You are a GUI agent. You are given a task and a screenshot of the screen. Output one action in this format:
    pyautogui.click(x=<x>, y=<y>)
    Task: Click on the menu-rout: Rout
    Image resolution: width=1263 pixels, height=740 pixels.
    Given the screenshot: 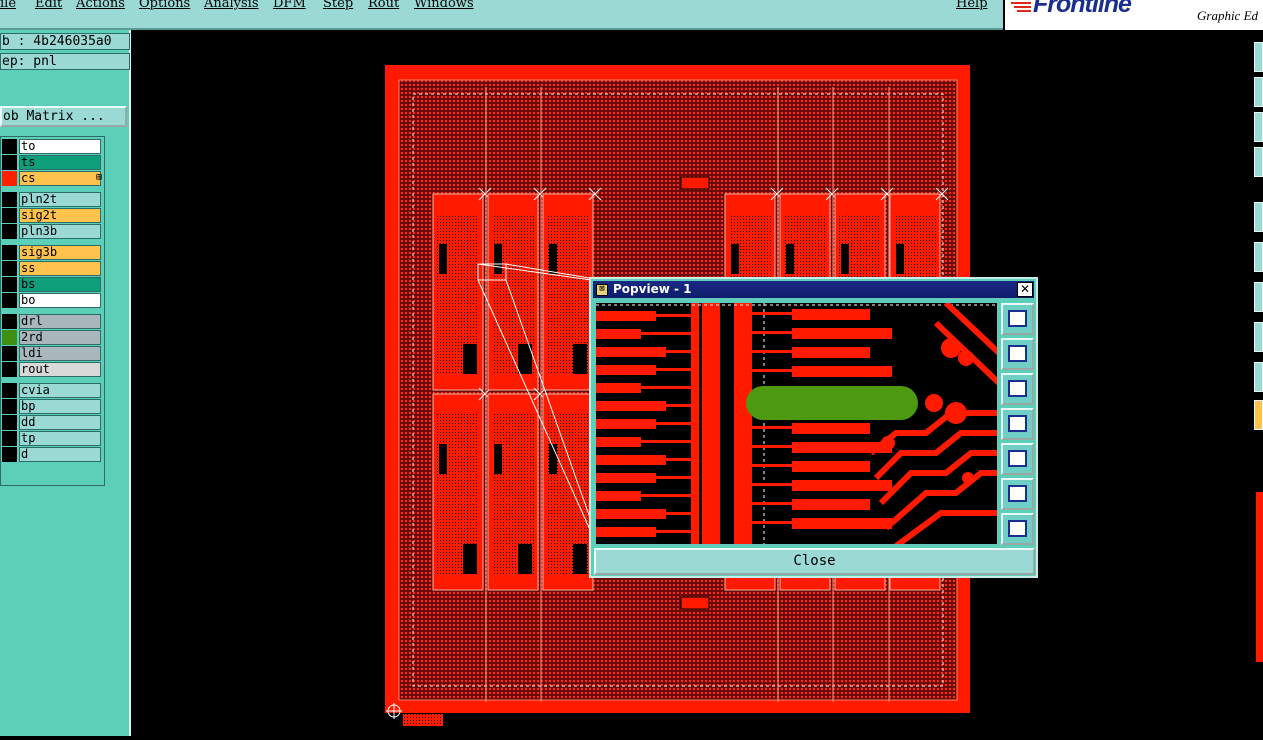 What is the action you would take?
    pyautogui.click(x=383, y=5)
    